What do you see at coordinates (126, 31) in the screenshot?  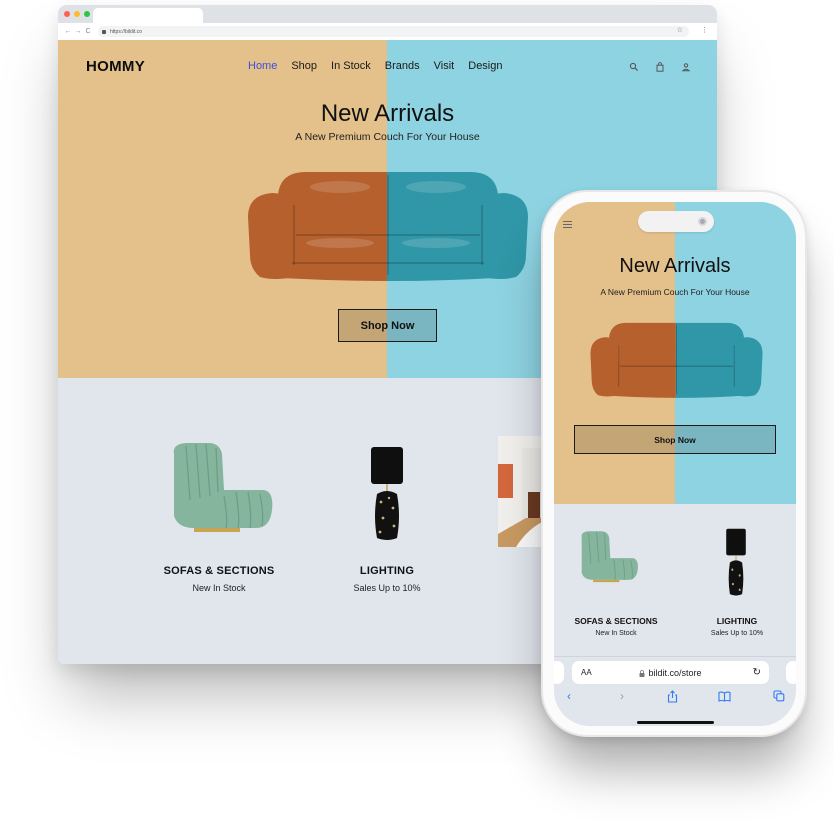 I see `url-text: https://bildit.co` at bounding box center [126, 31].